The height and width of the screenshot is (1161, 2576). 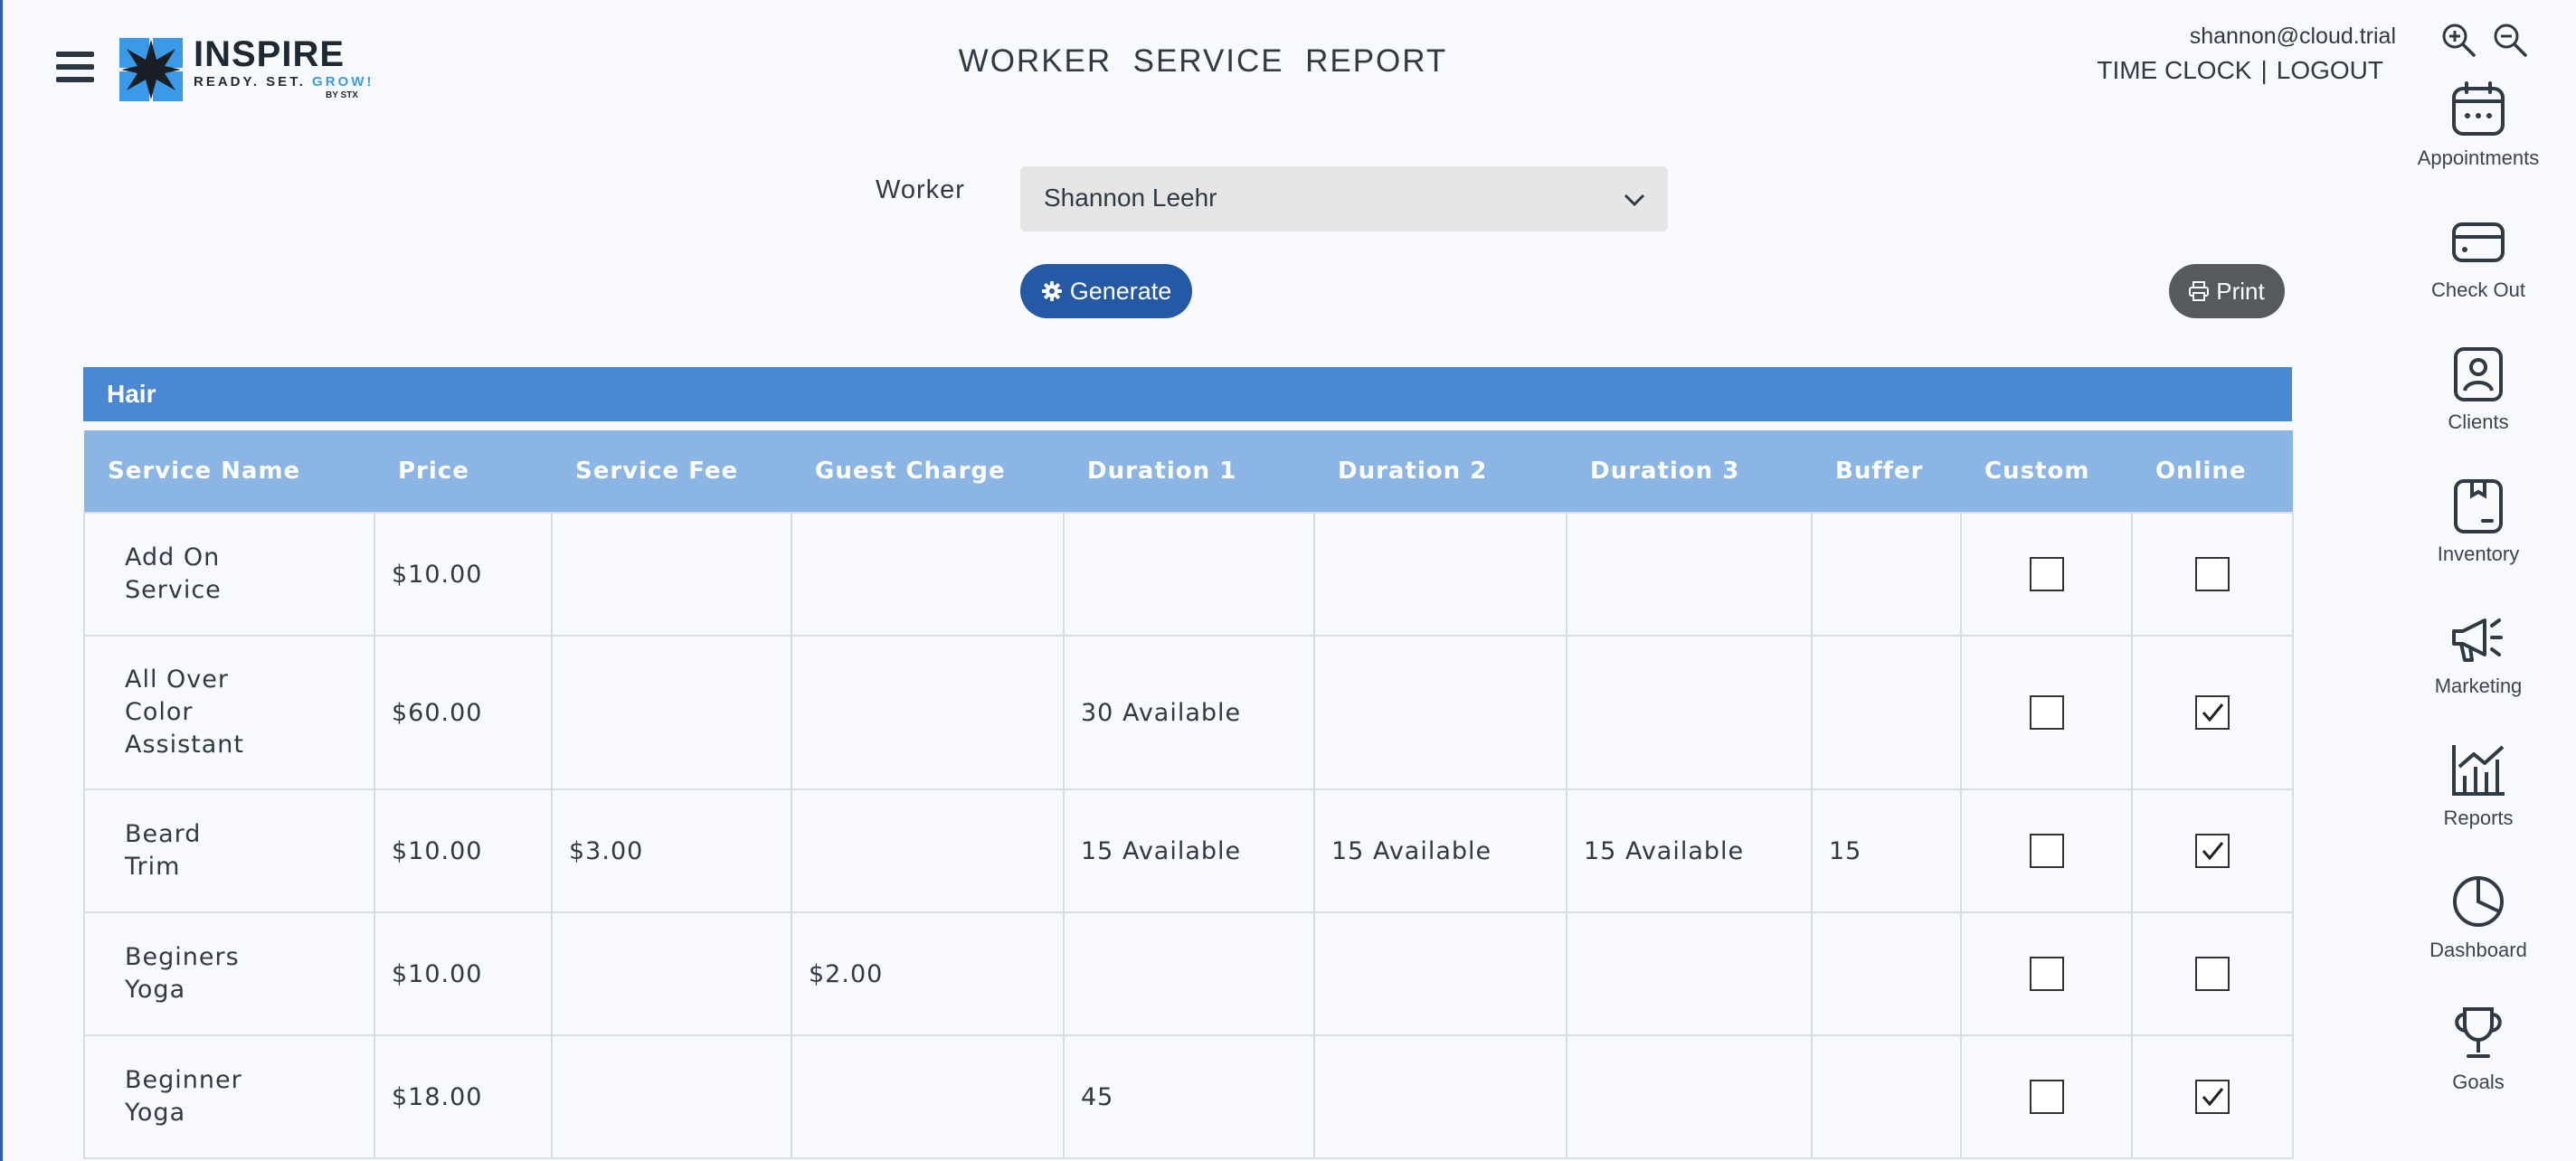 I want to click on nav-label: Inventory, so click(x=2478, y=554).